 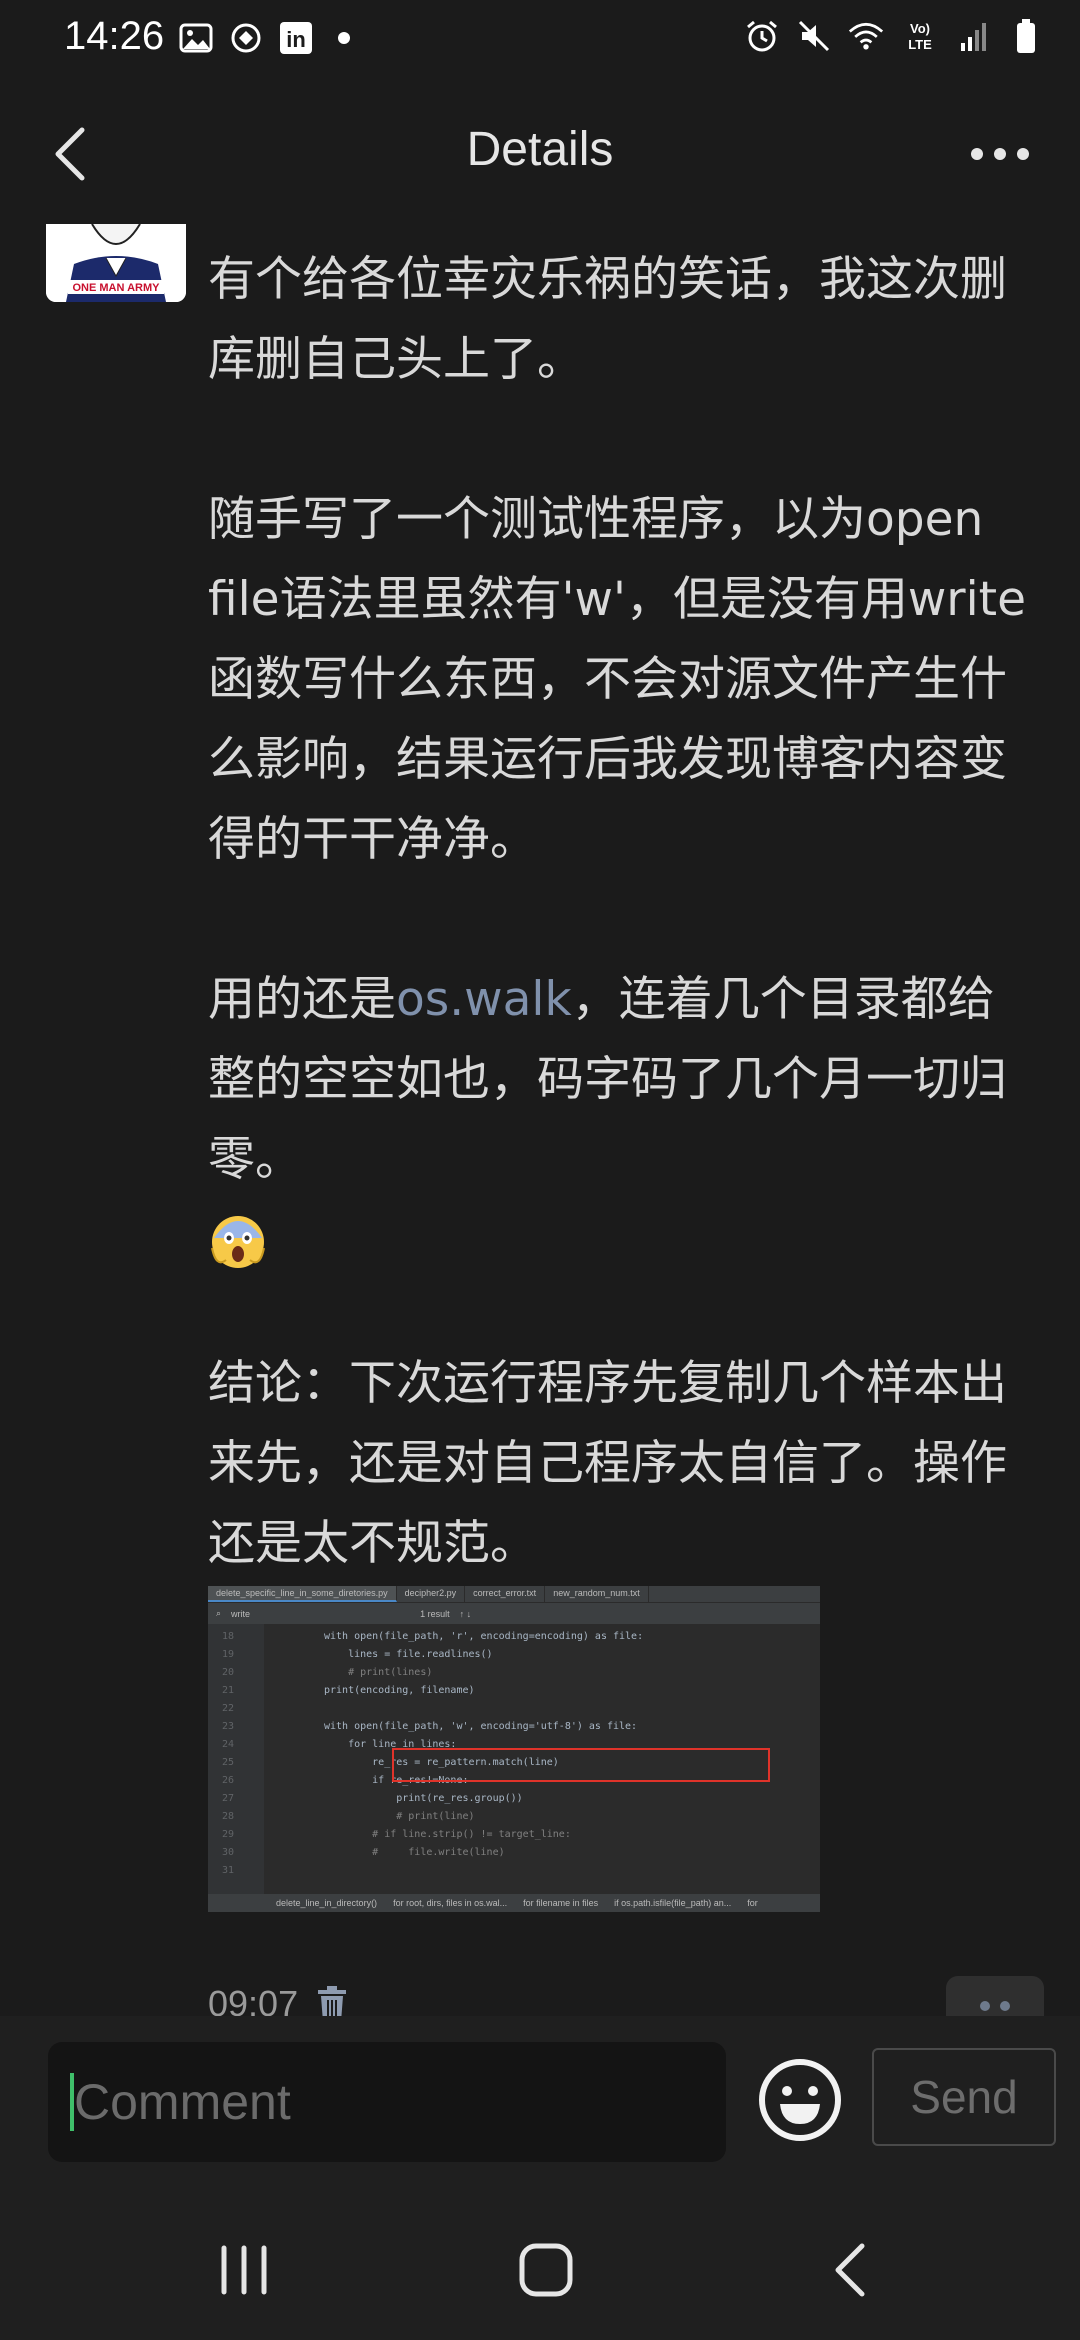 I want to click on home-button, so click(x=546, y=2270).